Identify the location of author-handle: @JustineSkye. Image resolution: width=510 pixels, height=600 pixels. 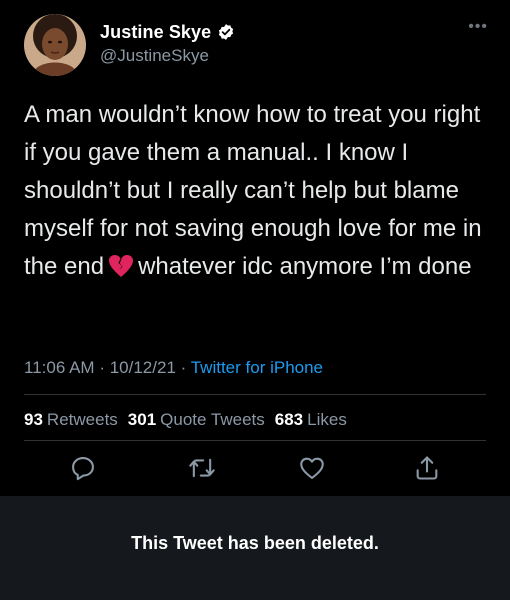
(167, 56).